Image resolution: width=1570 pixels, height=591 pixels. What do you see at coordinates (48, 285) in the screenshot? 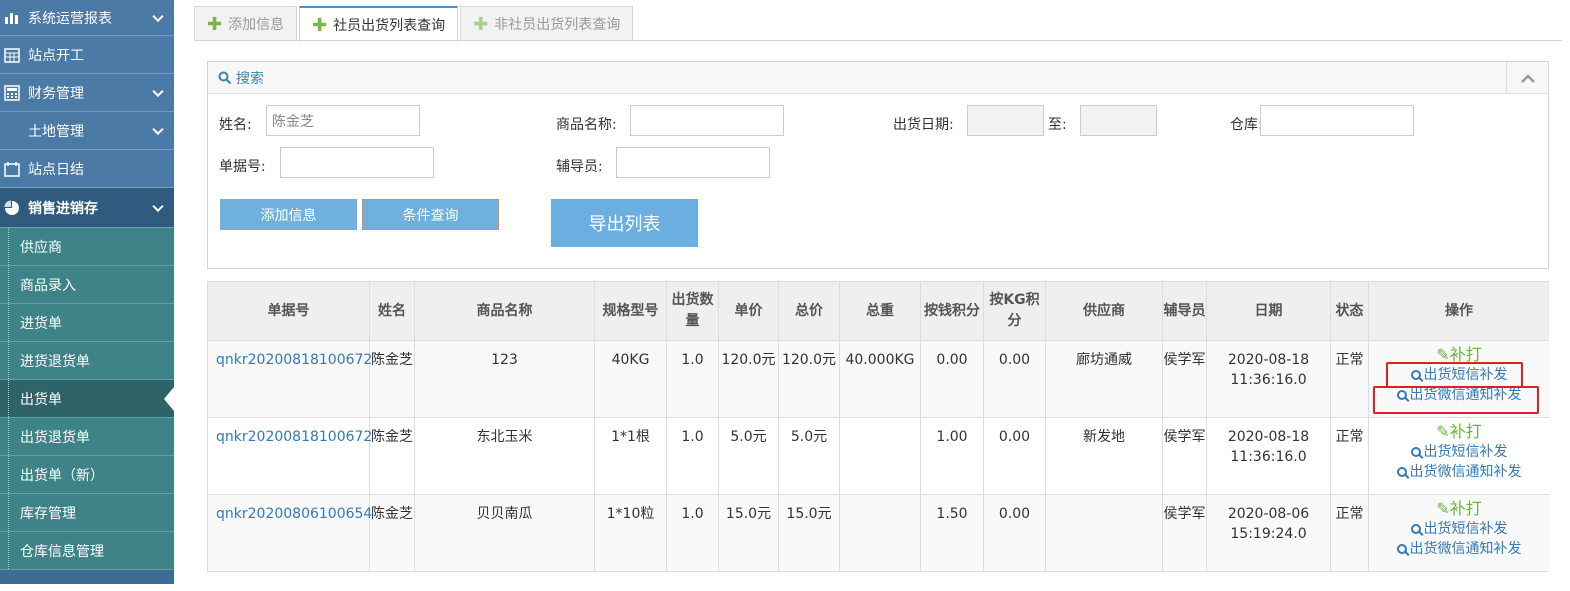
I see `sidebar-subitem-label: 商品录入` at bounding box center [48, 285].